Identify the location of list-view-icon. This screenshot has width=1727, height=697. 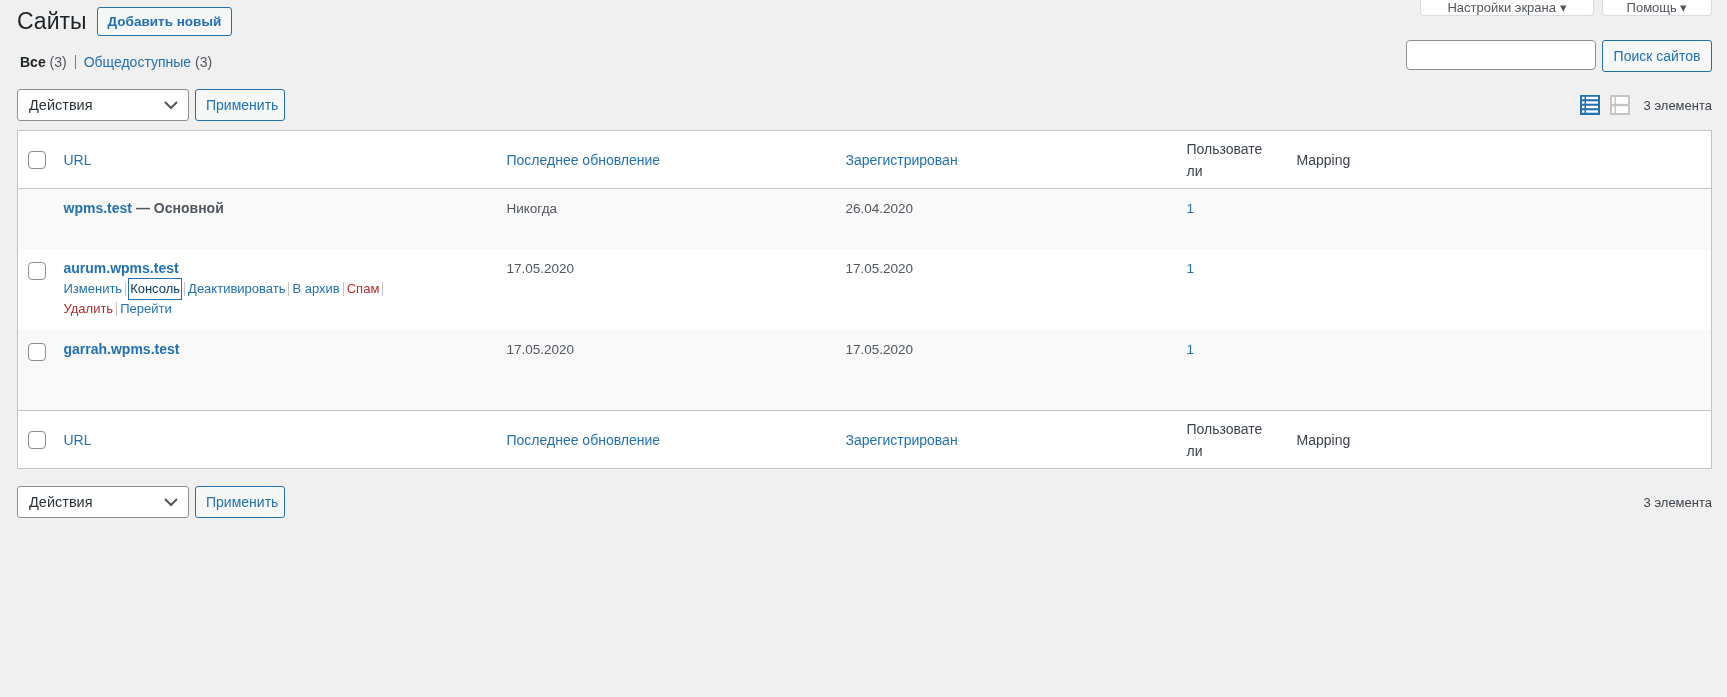
(1589, 105).